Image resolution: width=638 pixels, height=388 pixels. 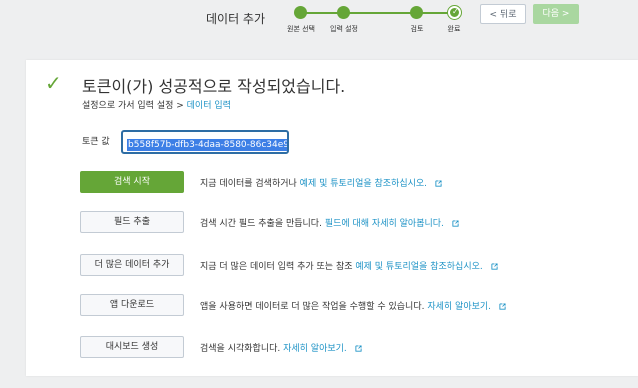 I want to click on token-value-text: b558f57b-dfb3-4daa-8580-86c34e9, so click(x=208, y=145).